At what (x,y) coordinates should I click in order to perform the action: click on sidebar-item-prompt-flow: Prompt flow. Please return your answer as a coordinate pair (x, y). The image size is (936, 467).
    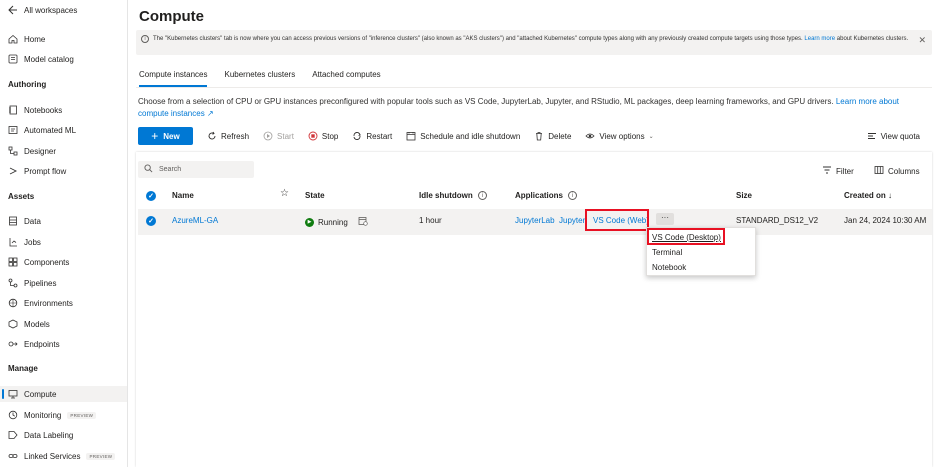
    Looking at the image, I should click on (37, 171).